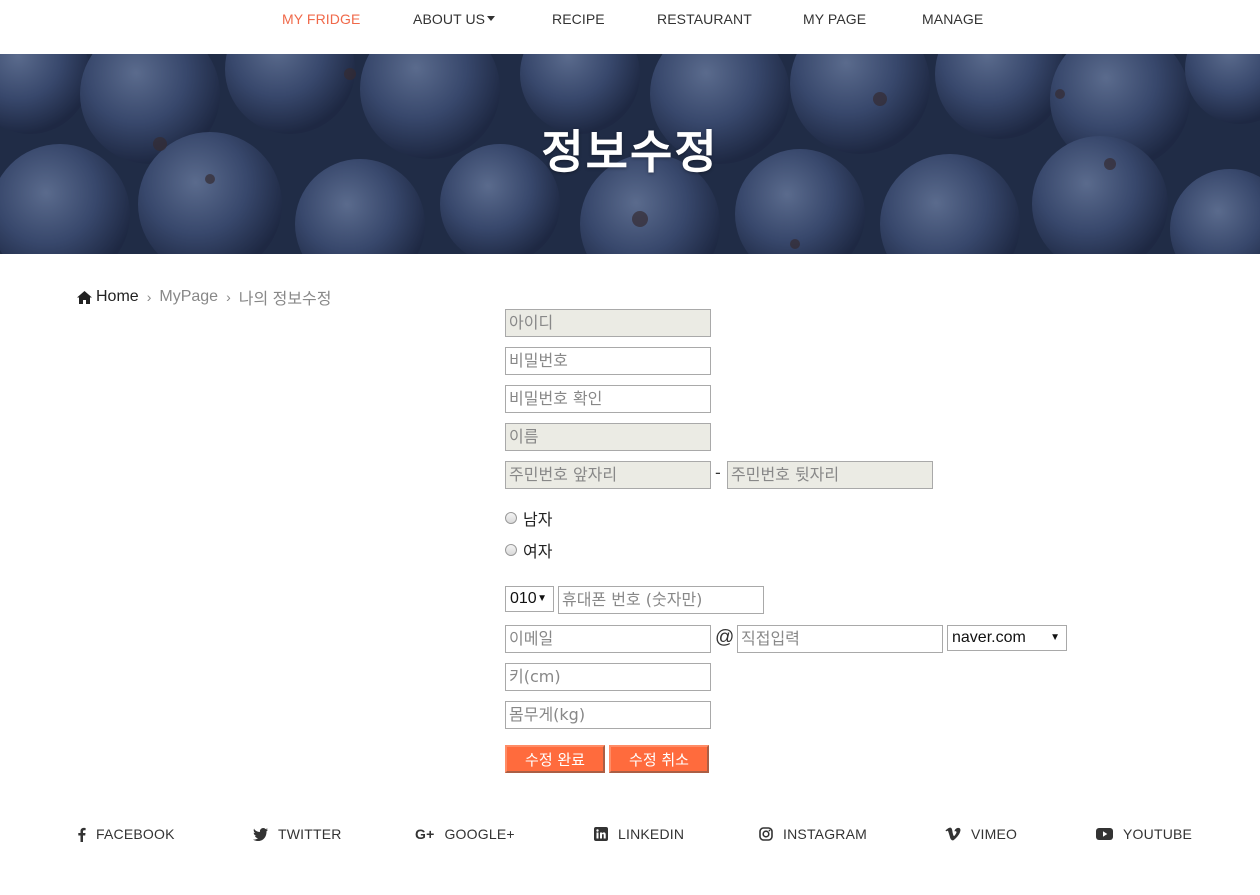  What do you see at coordinates (953, 834) in the screenshot?
I see `vimeo-icon` at bounding box center [953, 834].